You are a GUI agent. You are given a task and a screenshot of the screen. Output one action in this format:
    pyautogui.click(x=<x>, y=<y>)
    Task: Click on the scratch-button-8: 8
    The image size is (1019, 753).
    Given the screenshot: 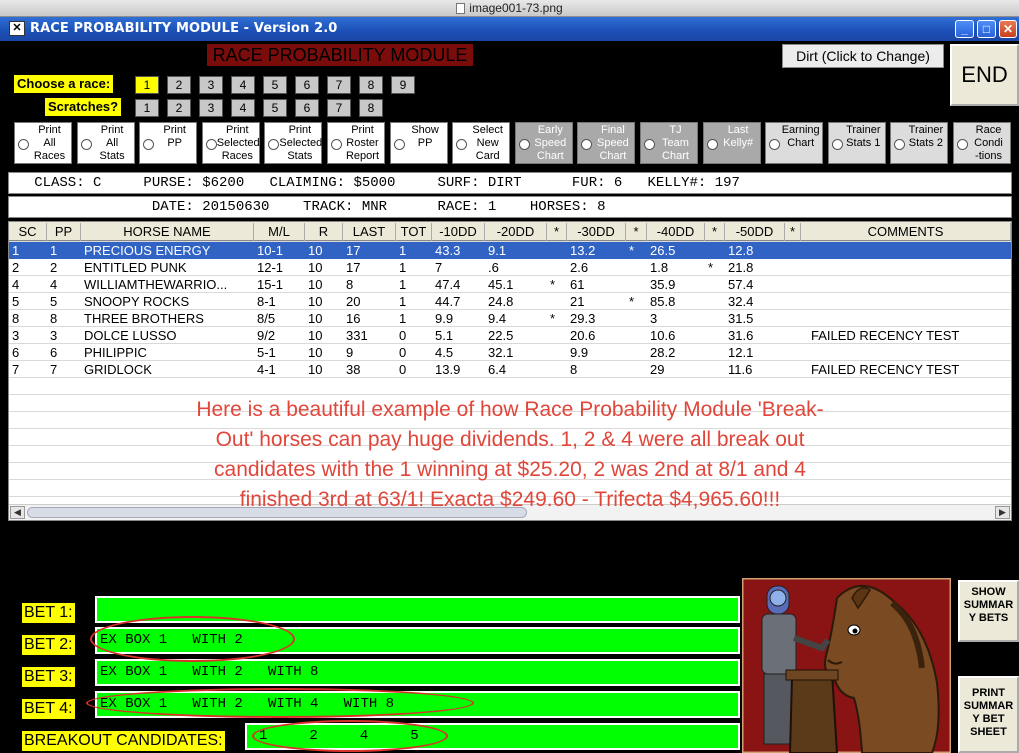 What is the action you would take?
    pyautogui.click(x=371, y=108)
    